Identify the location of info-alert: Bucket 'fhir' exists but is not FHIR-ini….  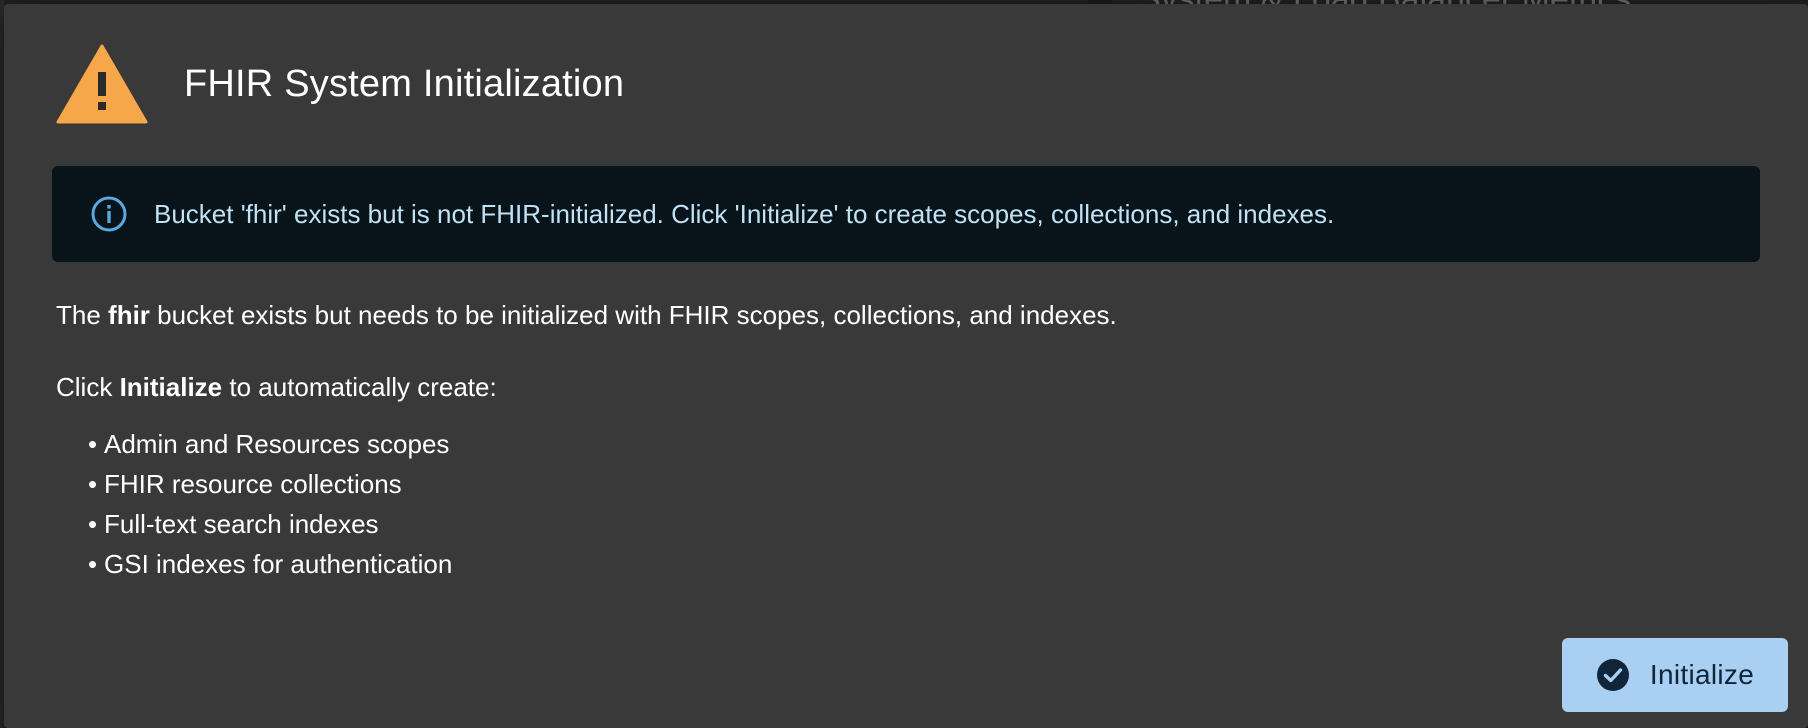
(906, 214).